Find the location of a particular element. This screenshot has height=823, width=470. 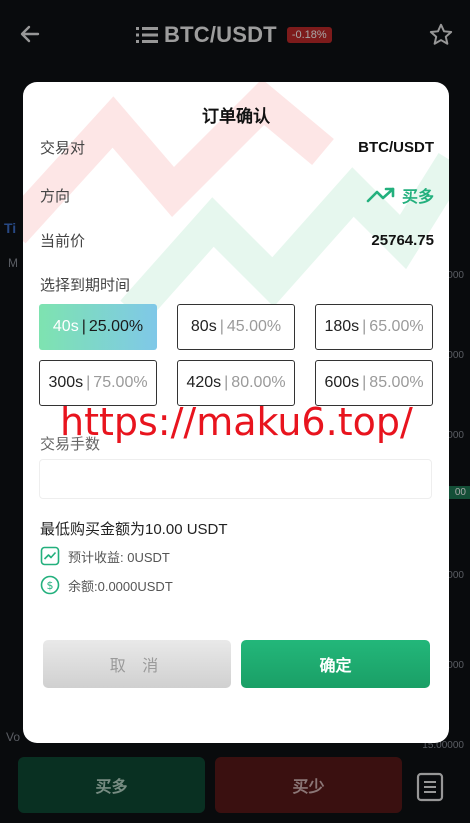

option-rate: 65.00% is located at coordinates (396, 326).